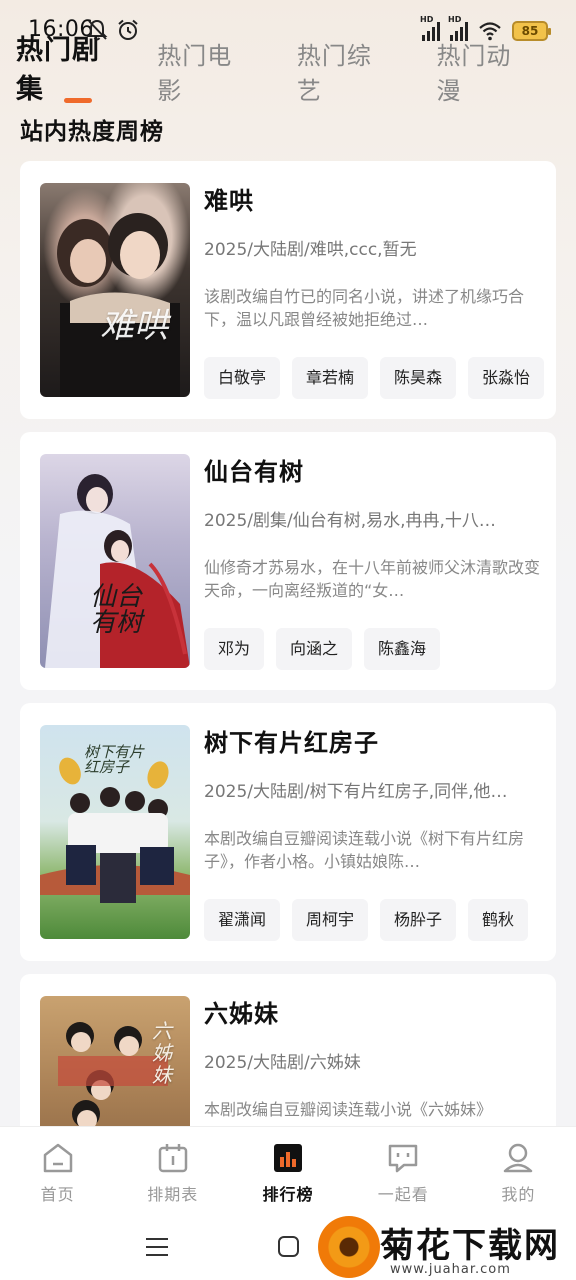 Image resolution: width=576 pixels, height=1280 pixels. I want to click on site-watermark: 菊花下载网 www.juahar.com, so click(447, 1247).